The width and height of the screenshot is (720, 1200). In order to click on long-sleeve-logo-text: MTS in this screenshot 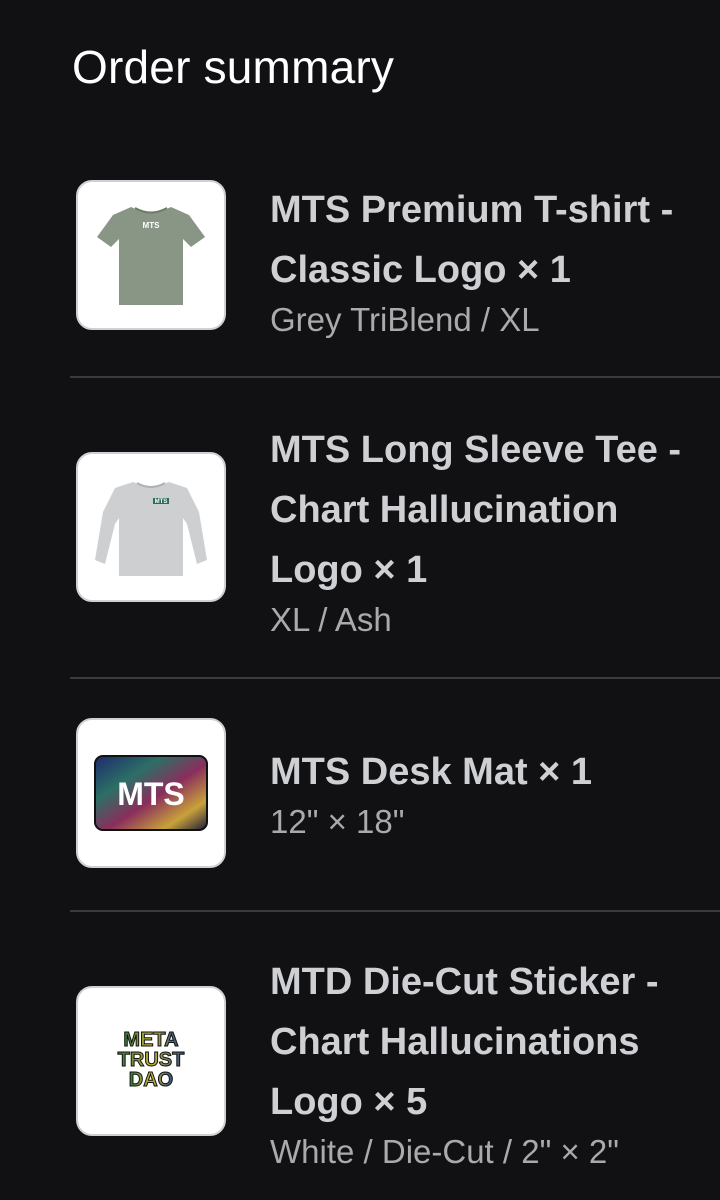, I will do `click(161, 502)`.